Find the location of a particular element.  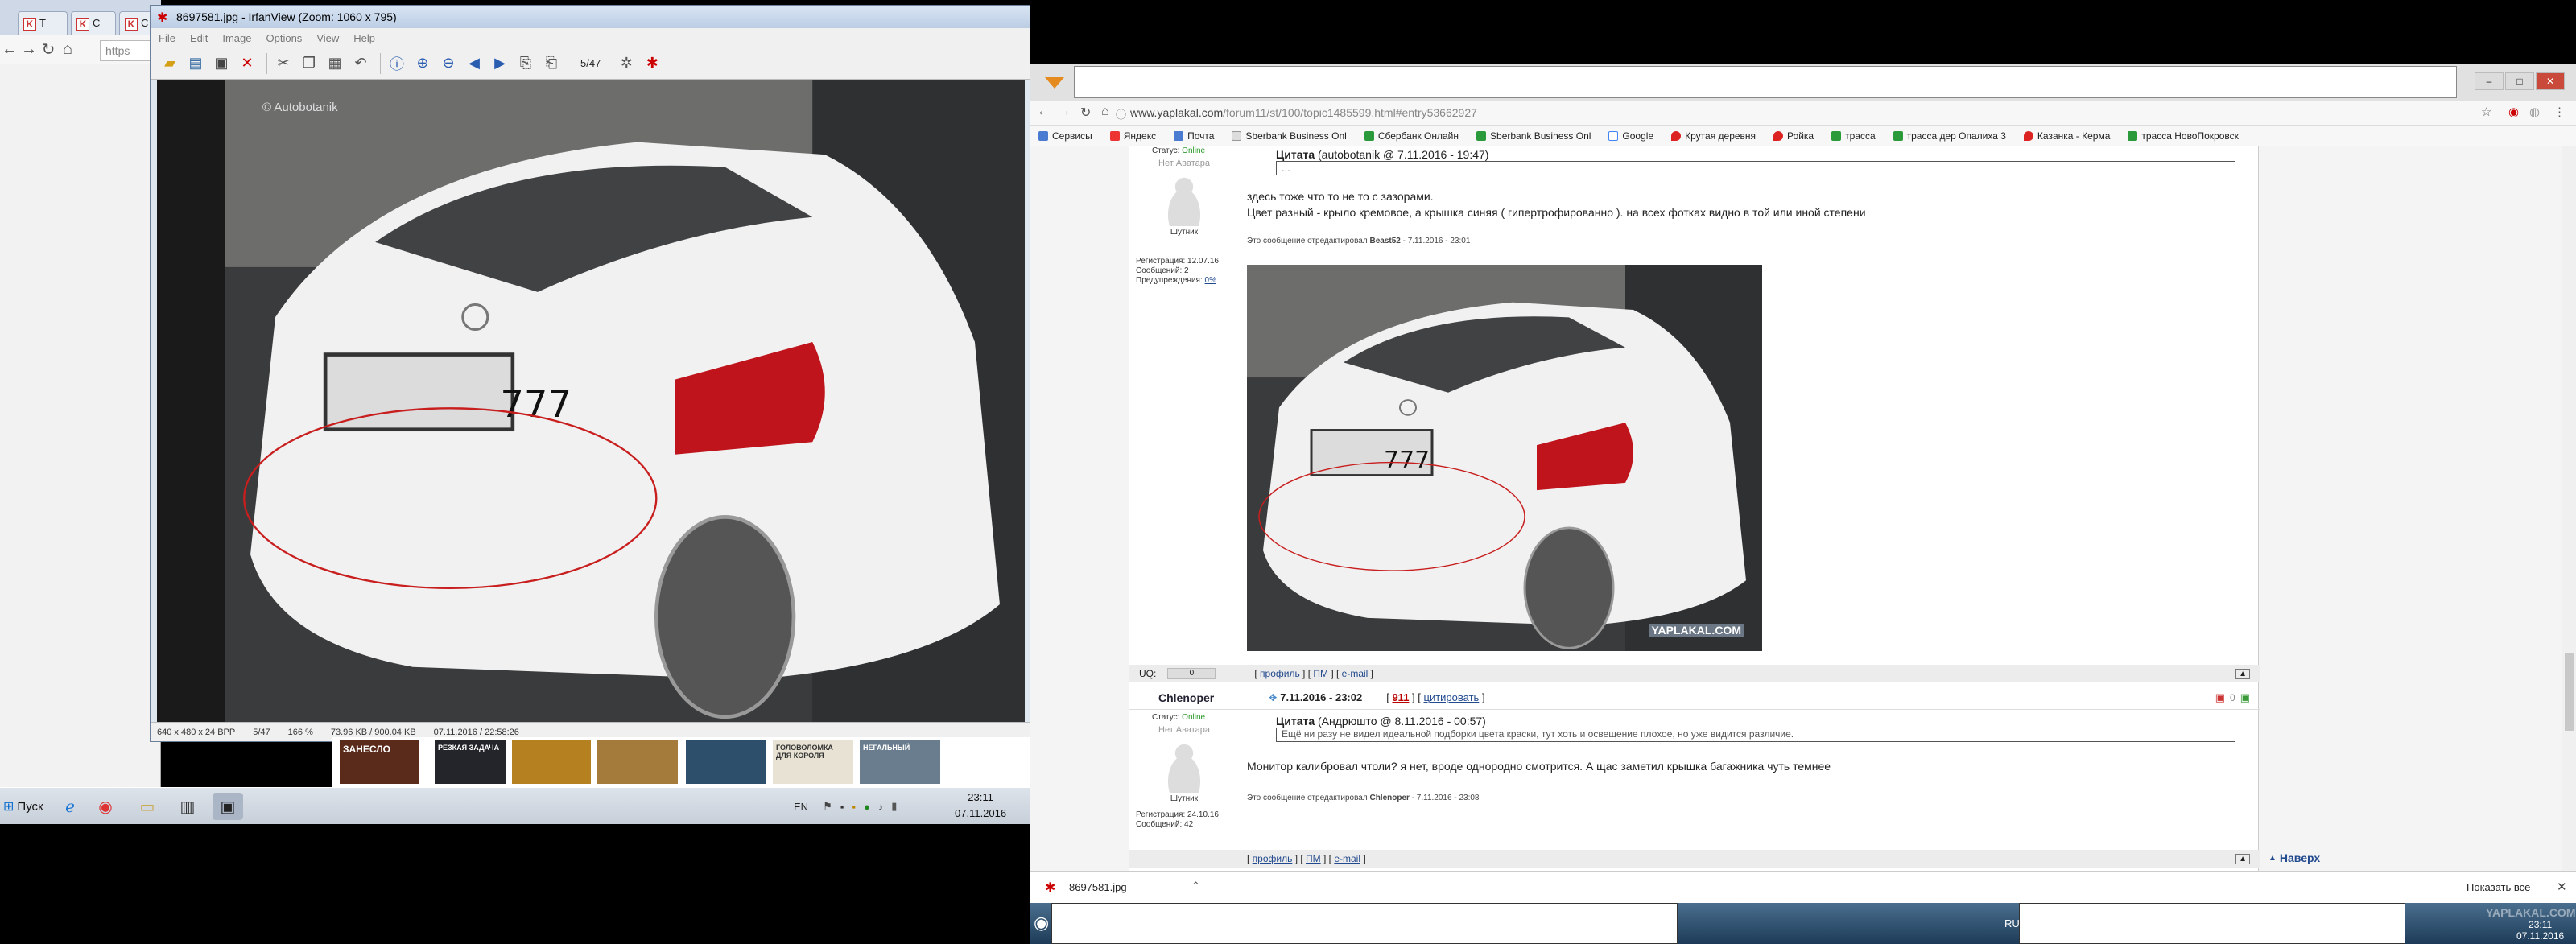

tray-icon: ▪ is located at coordinates (842, 807).